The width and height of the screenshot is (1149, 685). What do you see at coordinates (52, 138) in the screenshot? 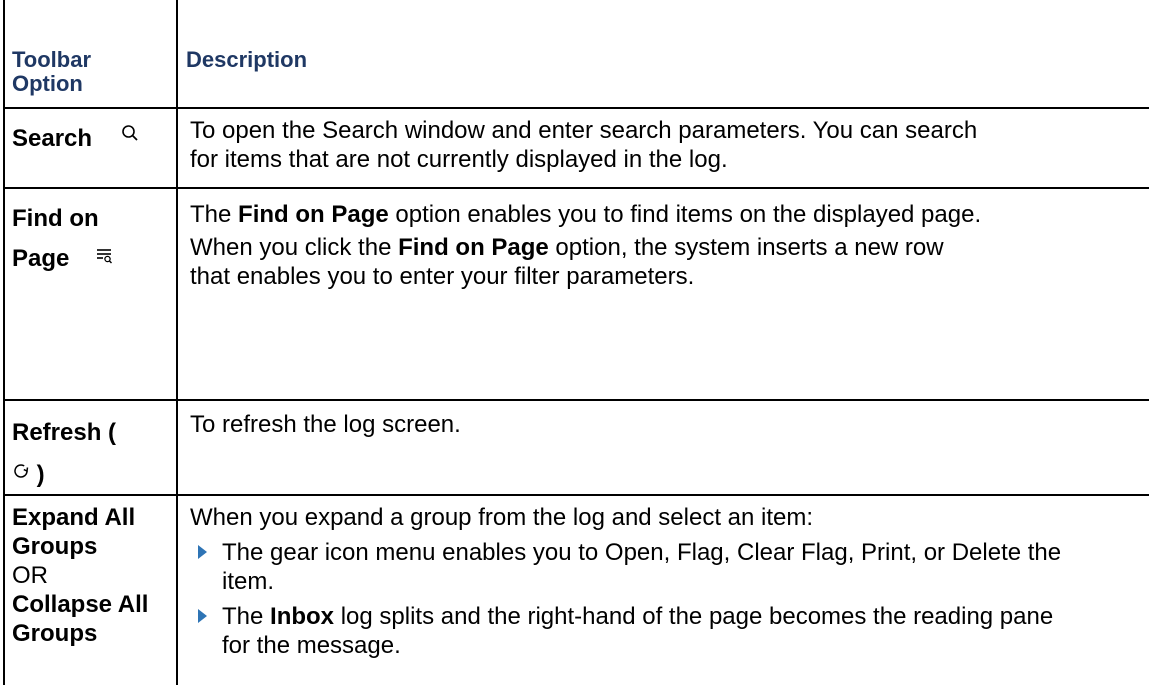
I see `option-search-label: Search` at bounding box center [52, 138].